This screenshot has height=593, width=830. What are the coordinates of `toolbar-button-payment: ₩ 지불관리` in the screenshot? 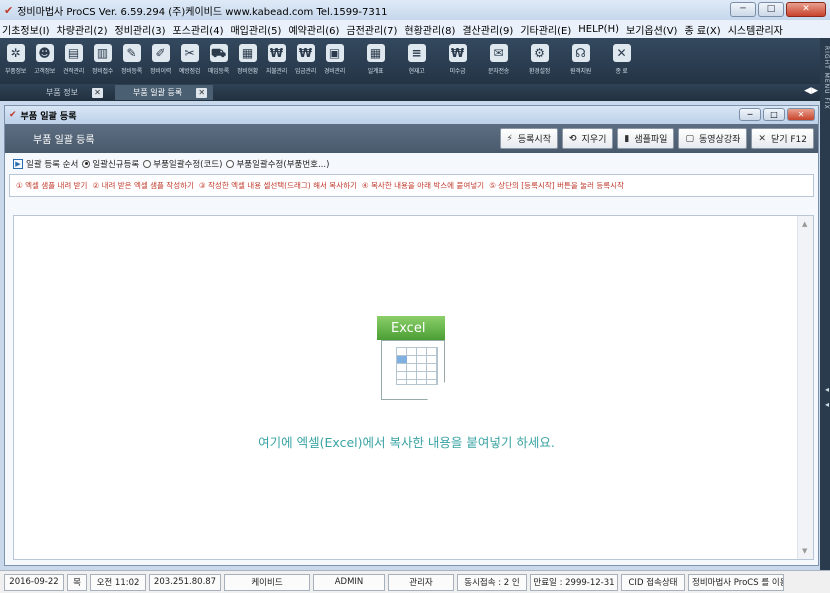 It's located at (276, 59).